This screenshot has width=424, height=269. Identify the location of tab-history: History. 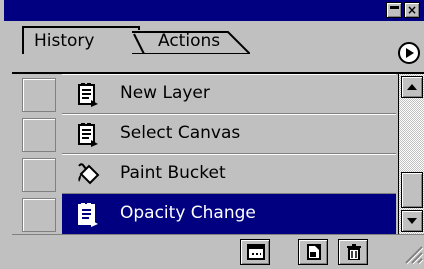
(81, 40).